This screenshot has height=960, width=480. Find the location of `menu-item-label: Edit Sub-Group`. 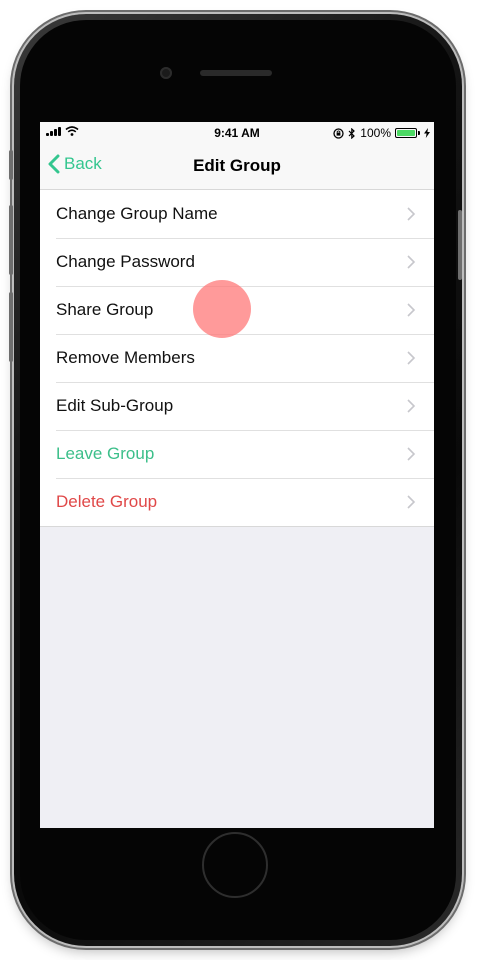

menu-item-label: Edit Sub-Group is located at coordinates (115, 405).